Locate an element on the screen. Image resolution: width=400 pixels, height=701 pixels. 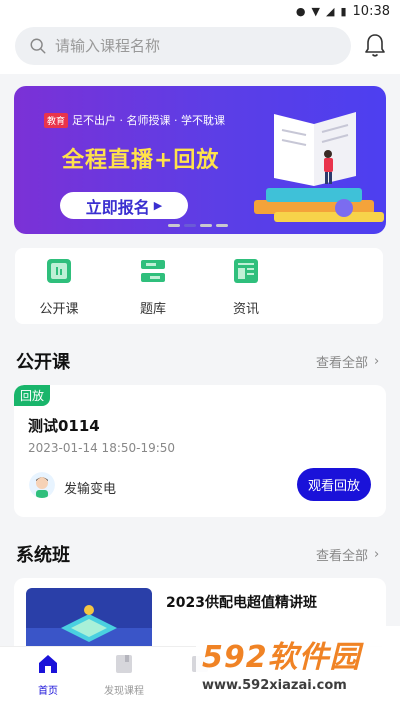
location-icon: ● is located at coordinates (300, 11).